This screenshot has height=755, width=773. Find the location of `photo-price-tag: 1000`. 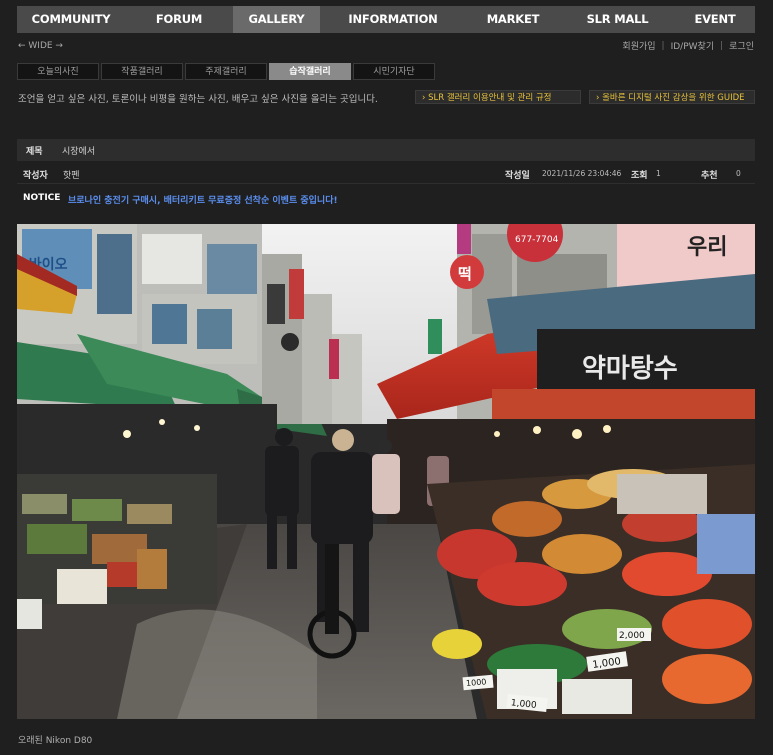

photo-price-tag: 1000 is located at coordinates (476, 682).